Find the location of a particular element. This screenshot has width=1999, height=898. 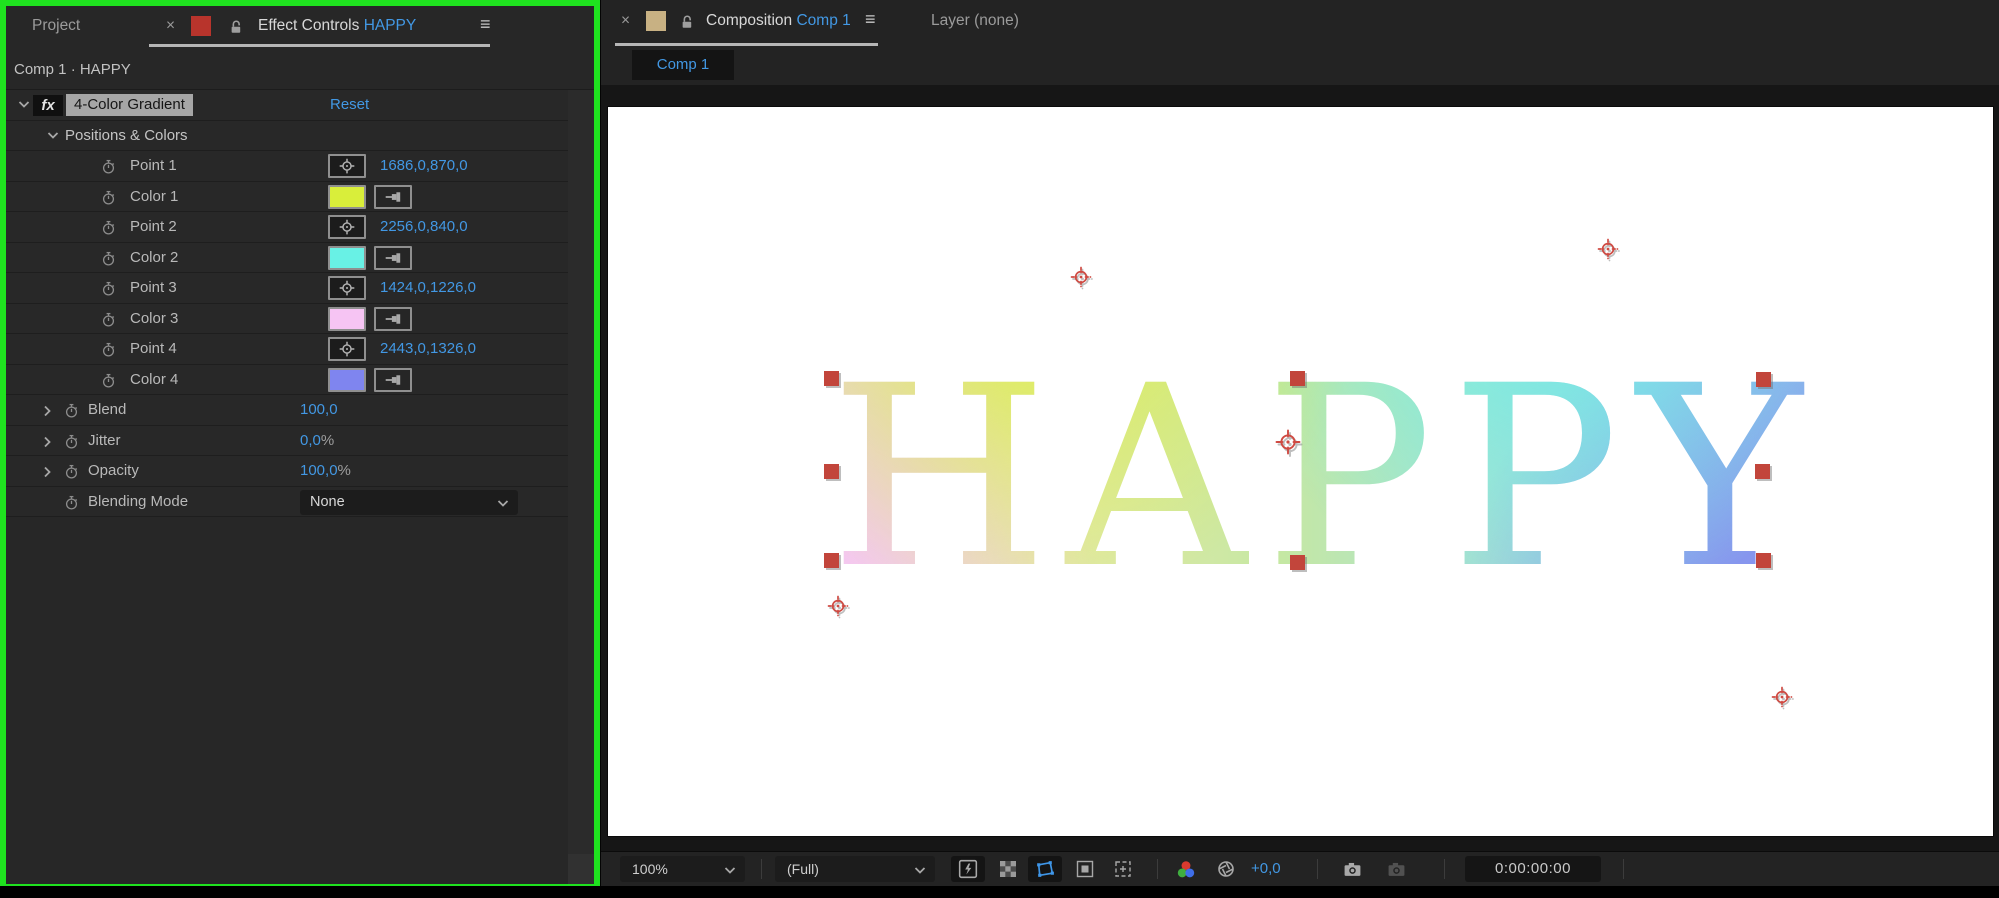

resolution-dropdown: (Full) is located at coordinates (855, 869).